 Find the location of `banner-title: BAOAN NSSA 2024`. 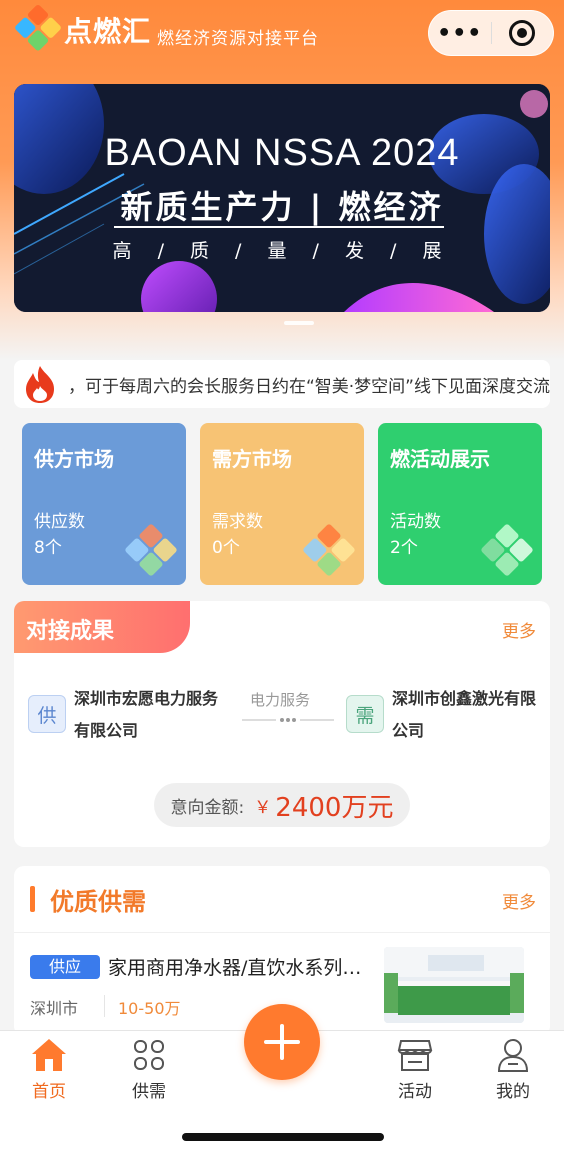

banner-title: BAOAN NSSA 2024 is located at coordinates (282, 153).